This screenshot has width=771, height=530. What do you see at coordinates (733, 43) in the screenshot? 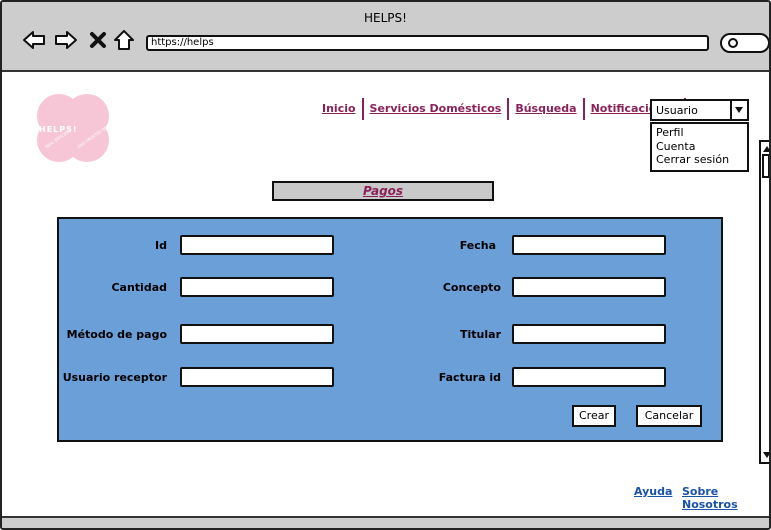
I see `search-icon` at bounding box center [733, 43].